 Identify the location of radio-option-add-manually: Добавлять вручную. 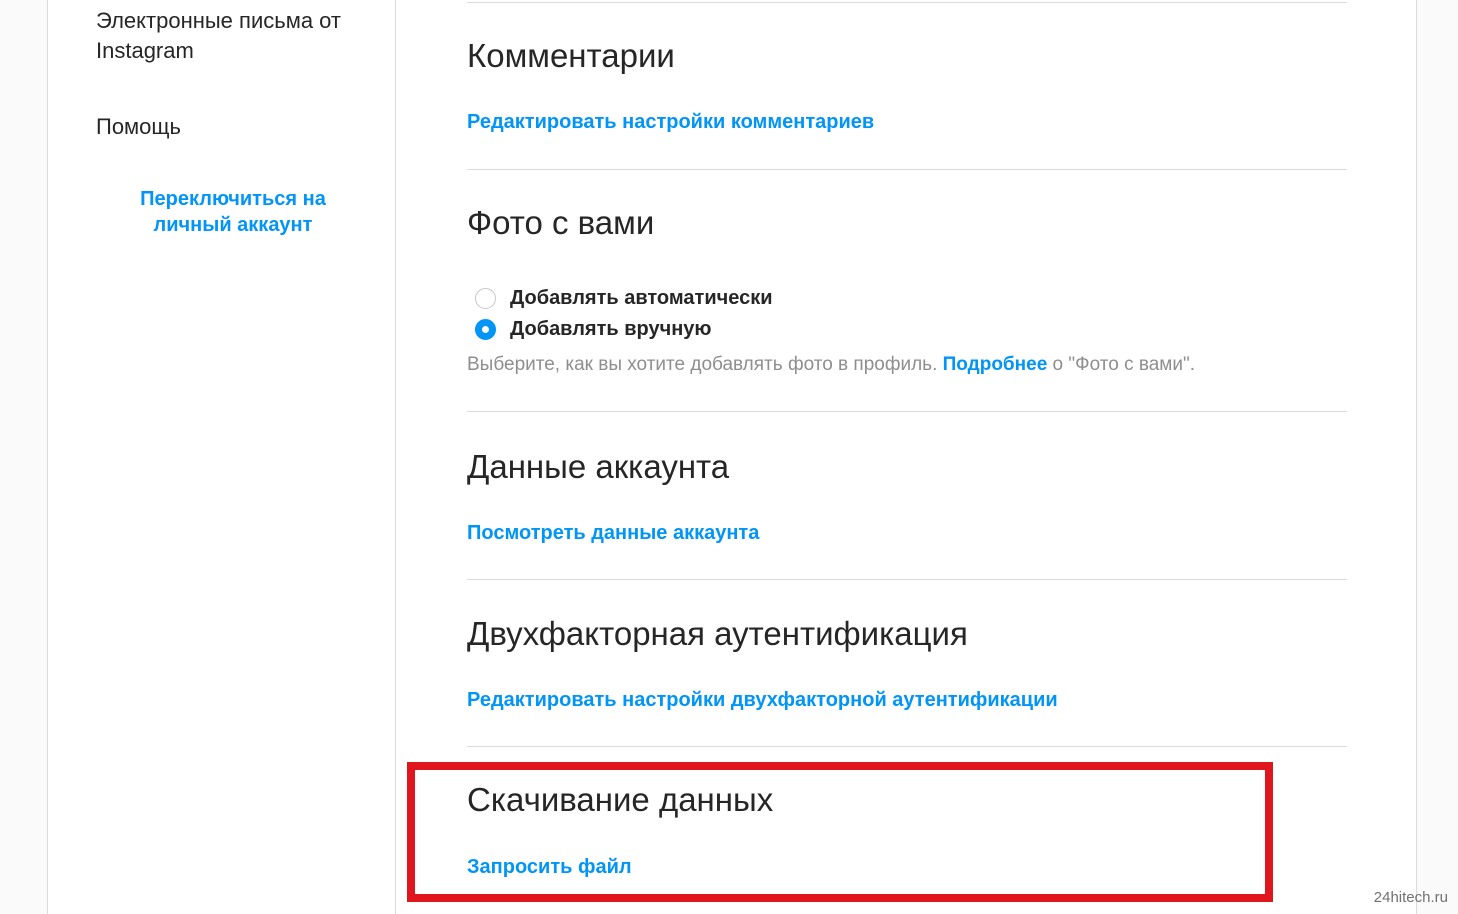
(593, 329).